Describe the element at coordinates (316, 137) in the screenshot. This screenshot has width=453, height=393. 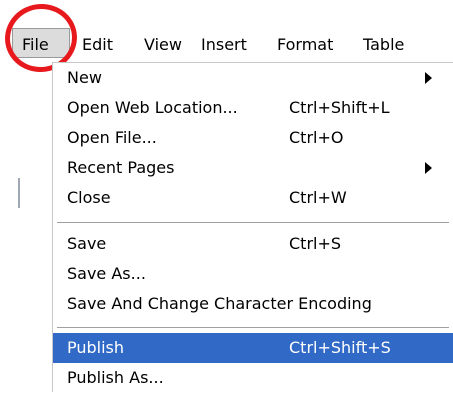
I see `menu-item-shortcut: Ctrl+O` at that location.